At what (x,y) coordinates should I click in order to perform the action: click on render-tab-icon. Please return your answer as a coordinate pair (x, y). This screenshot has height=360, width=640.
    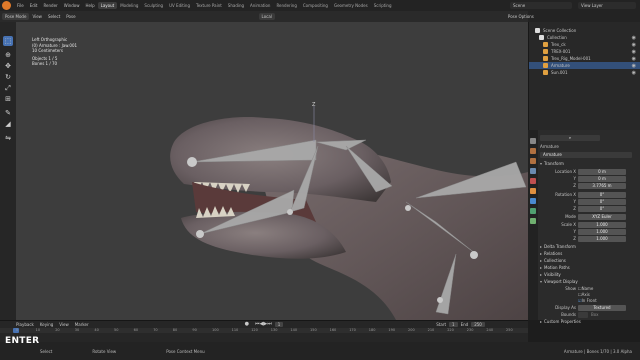
    Looking at the image, I should click on (533, 151).